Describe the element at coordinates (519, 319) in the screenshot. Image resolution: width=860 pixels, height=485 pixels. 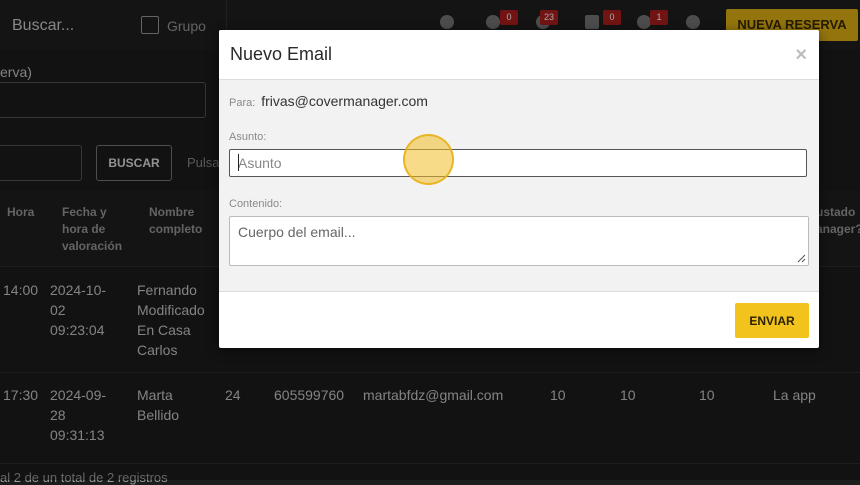
I see `modal-footer: ENVIAR` at that location.